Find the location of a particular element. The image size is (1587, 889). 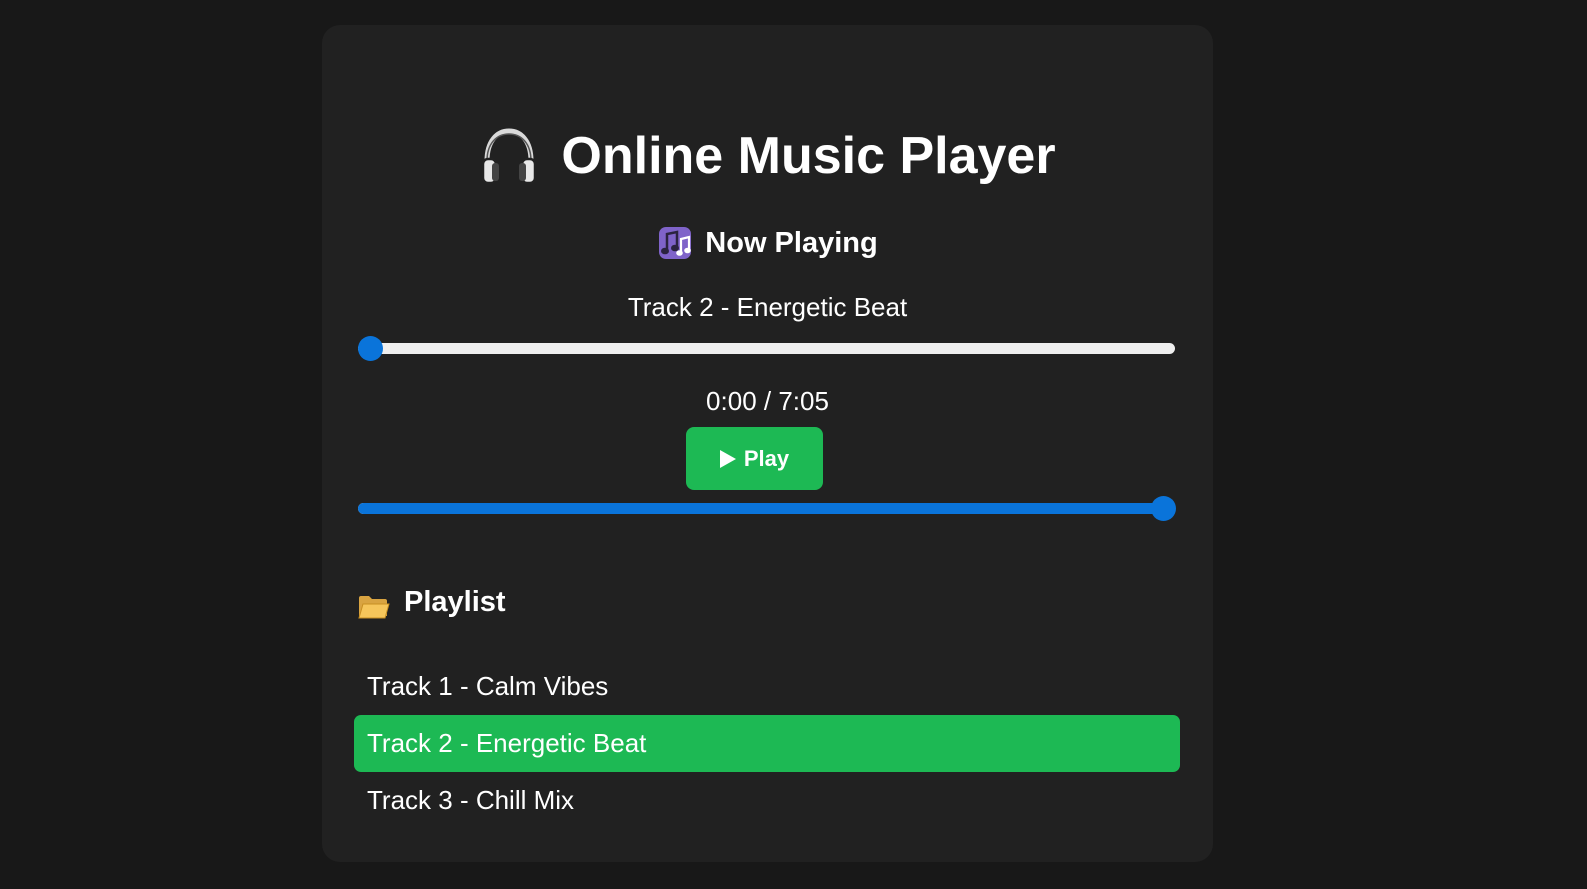

play-button-label: Play is located at coordinates (766, 458).